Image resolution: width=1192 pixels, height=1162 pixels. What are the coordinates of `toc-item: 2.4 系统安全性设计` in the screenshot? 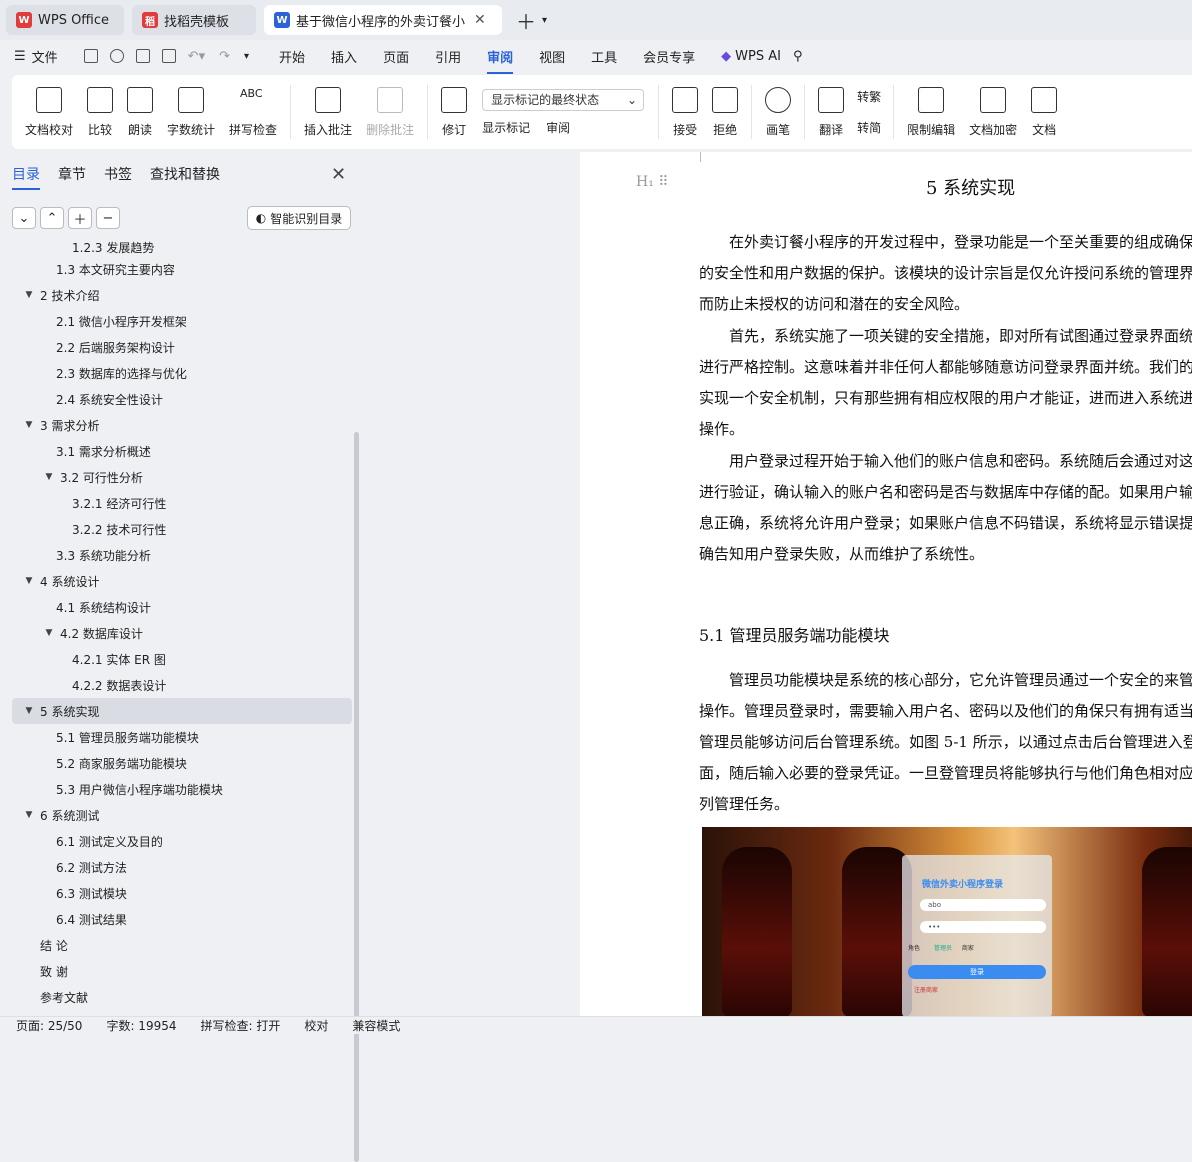 It's located at (182, 399).